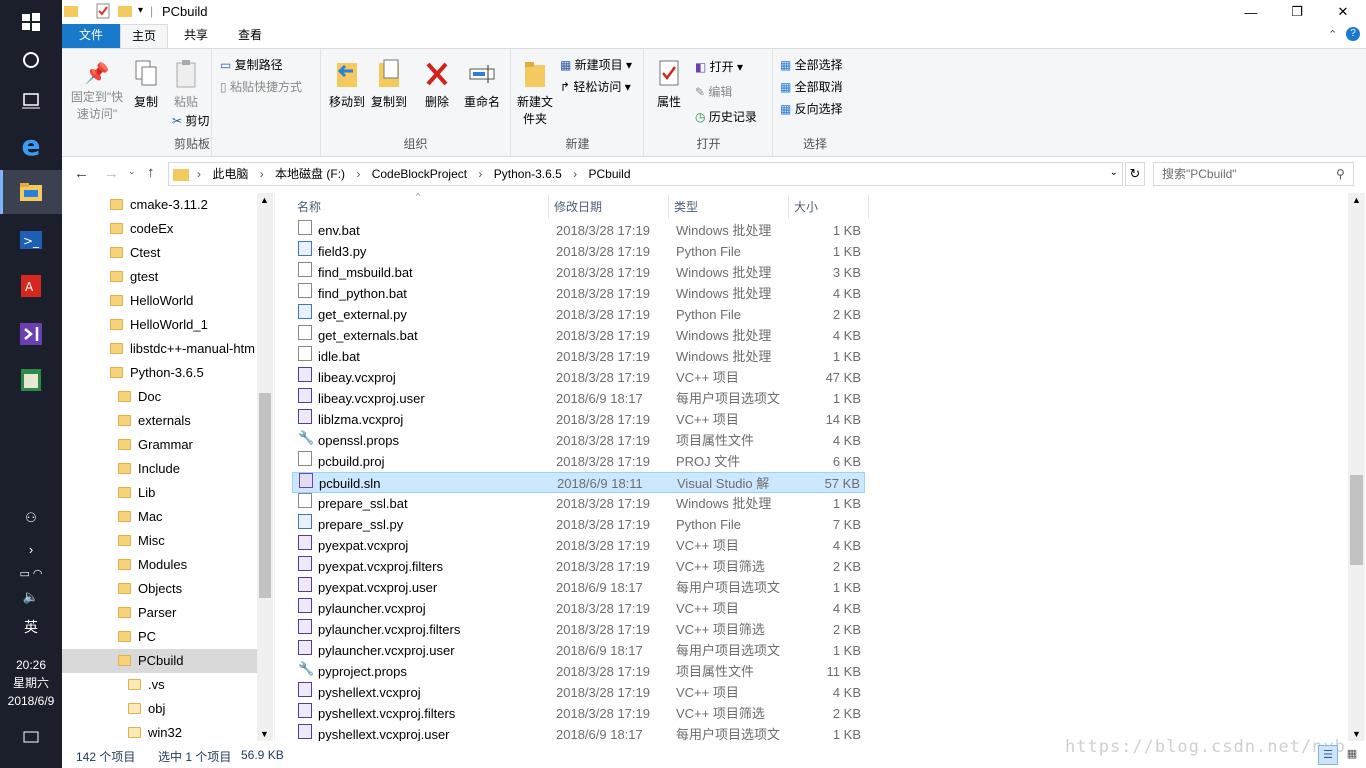 This screenshot has height=768, width=1366. Describe the element at coordinates (1114, 172) in the screenshot. I see `address-dropdown-icon: ⌄` at that location.